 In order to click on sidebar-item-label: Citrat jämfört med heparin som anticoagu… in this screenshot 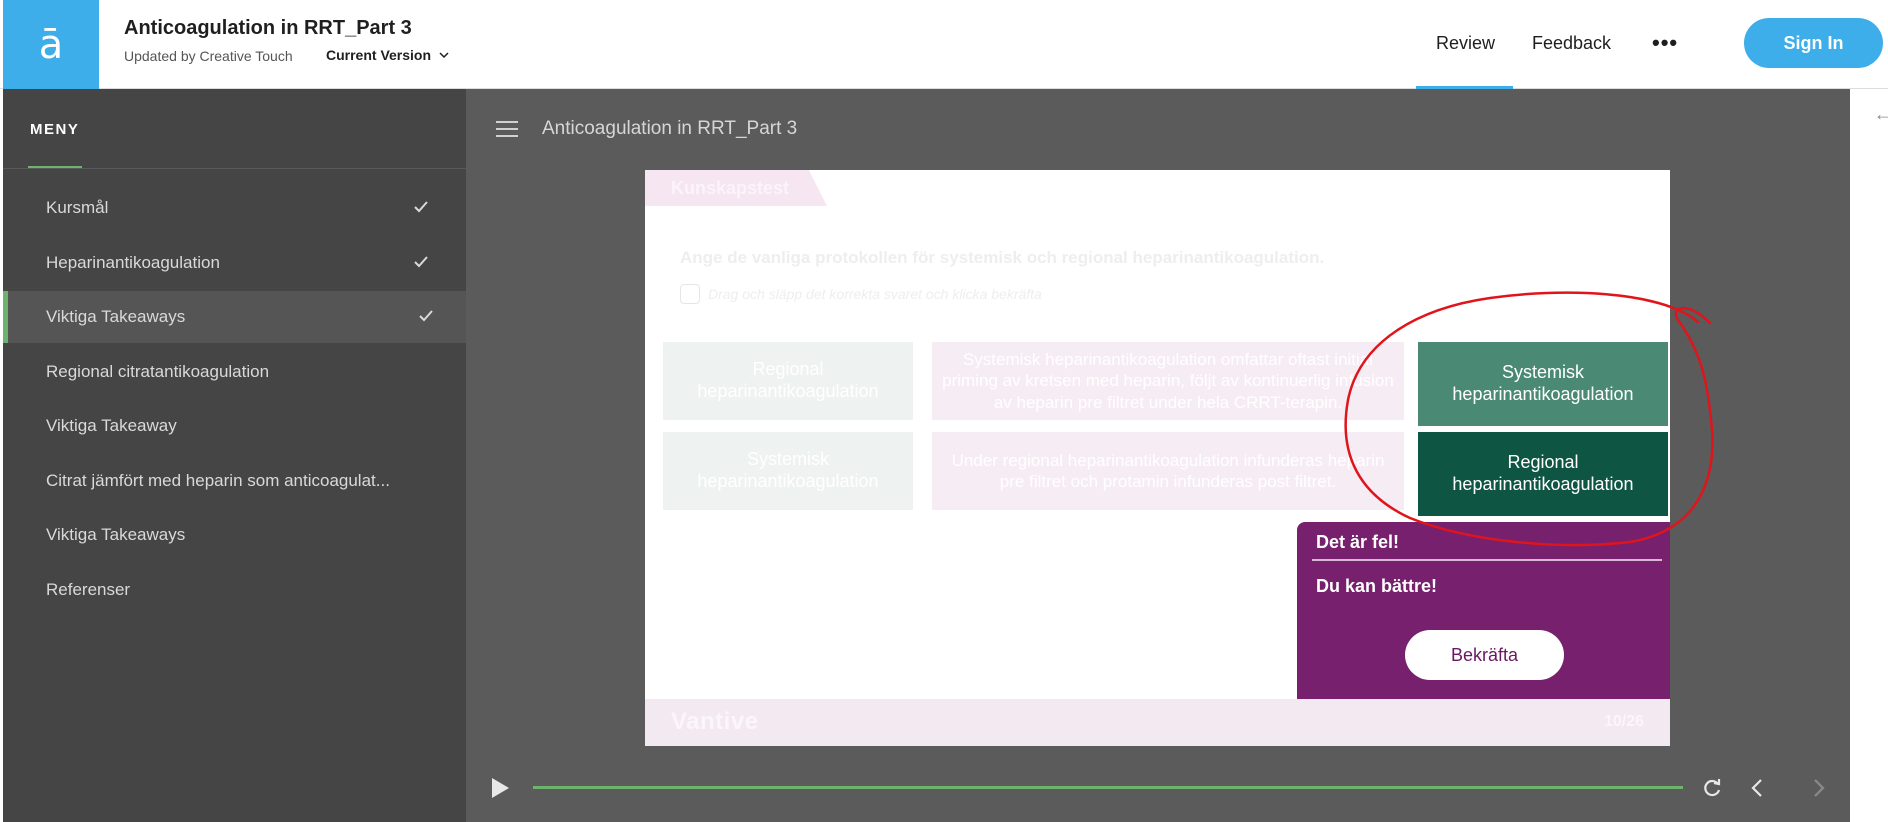, I will do `click(218, 480)`.